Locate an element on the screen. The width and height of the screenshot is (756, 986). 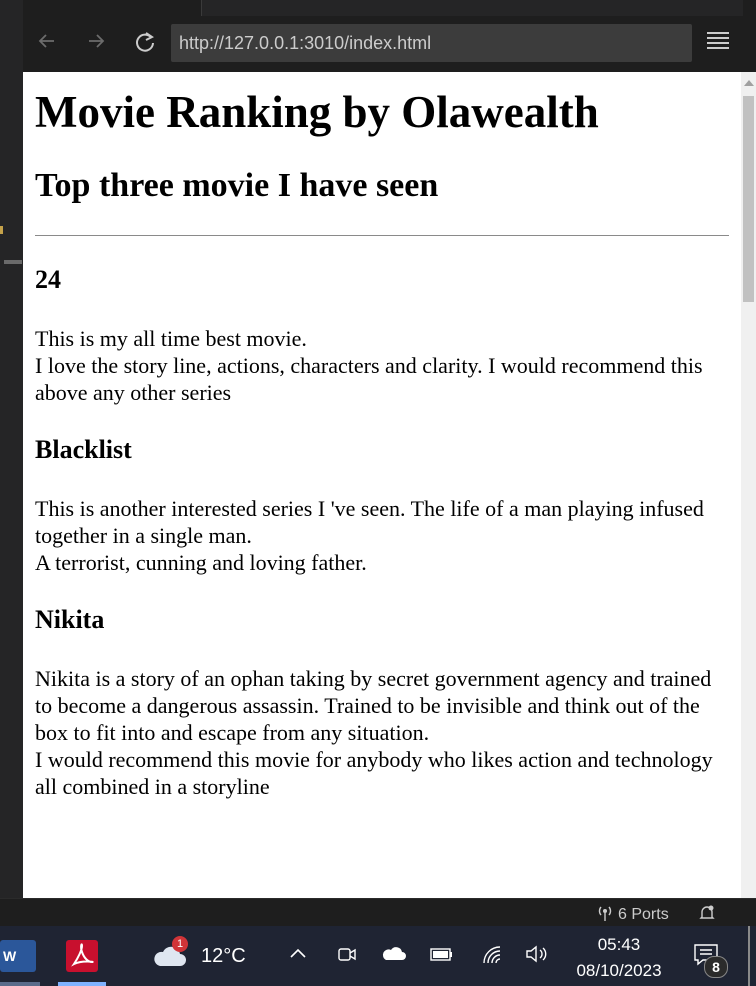
wifi-icon is located at coordinates (492, 955).